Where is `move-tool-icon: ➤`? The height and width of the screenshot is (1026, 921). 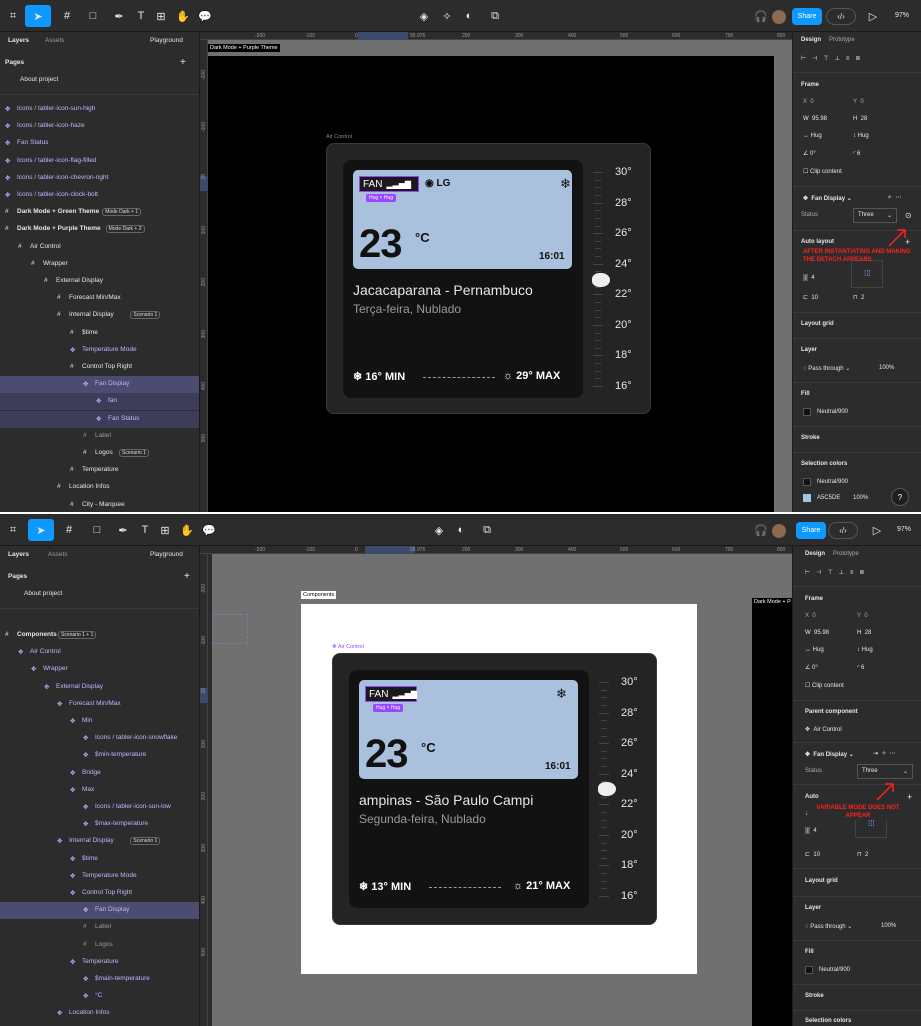
move-tool-icon: ➤ is located at coordinates (41, 530).